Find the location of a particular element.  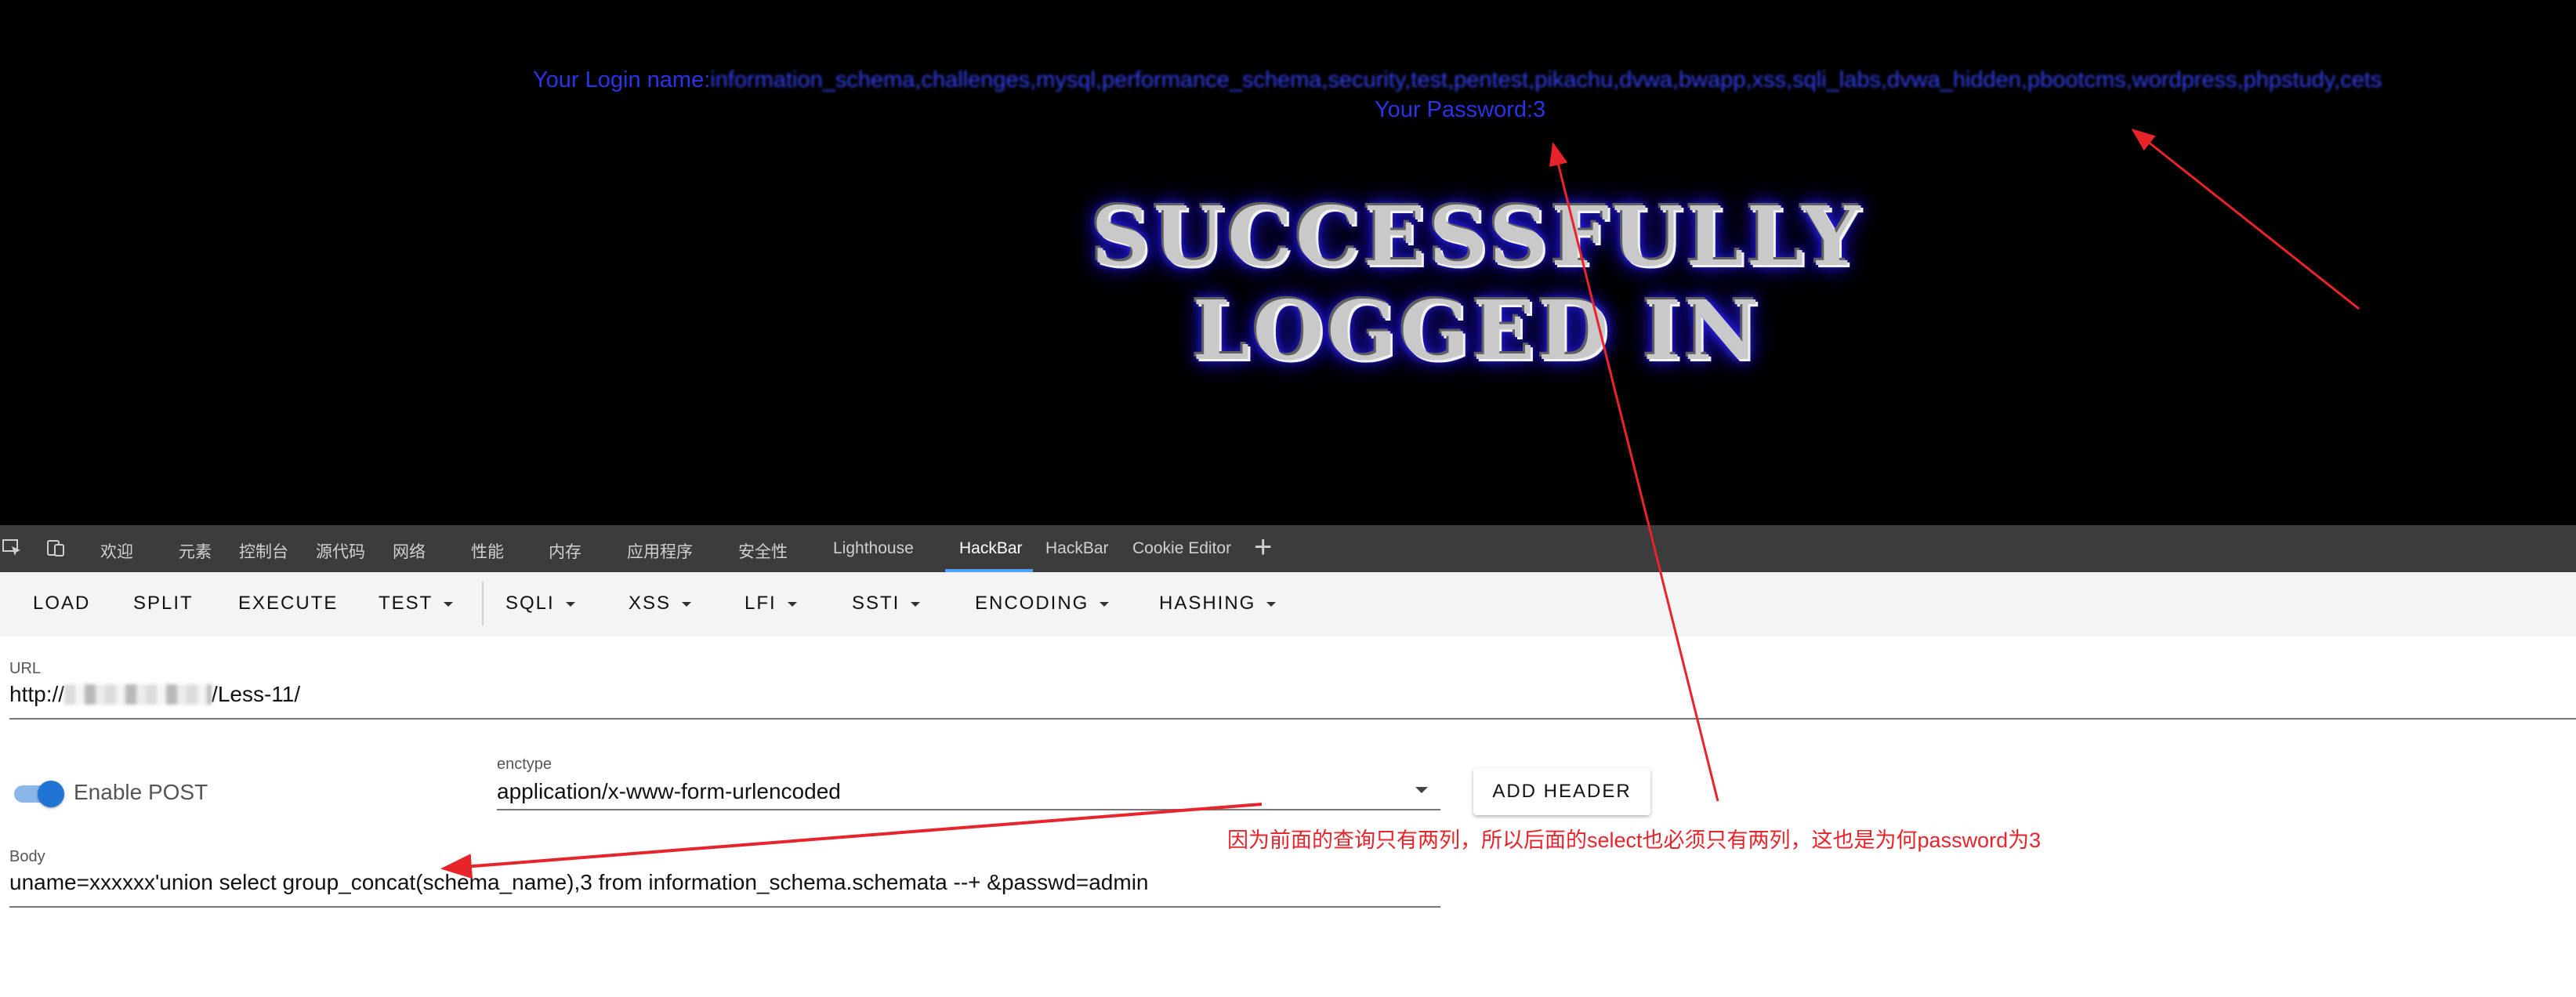

sqli-menu-button: SQLI is located at coordinates (540, 604).